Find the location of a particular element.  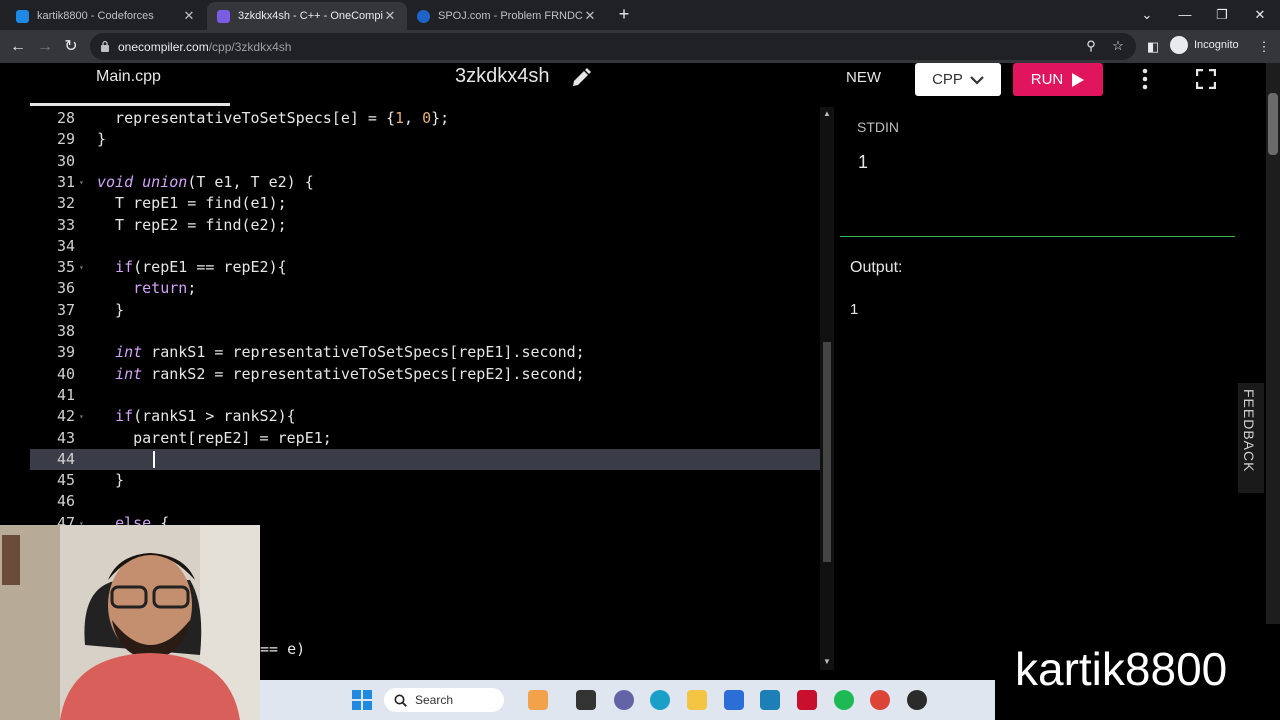

browser-tab-spoj: SPOJ.com - Problem FRNDCIRC ✕ is located at coordinates (507, 16).